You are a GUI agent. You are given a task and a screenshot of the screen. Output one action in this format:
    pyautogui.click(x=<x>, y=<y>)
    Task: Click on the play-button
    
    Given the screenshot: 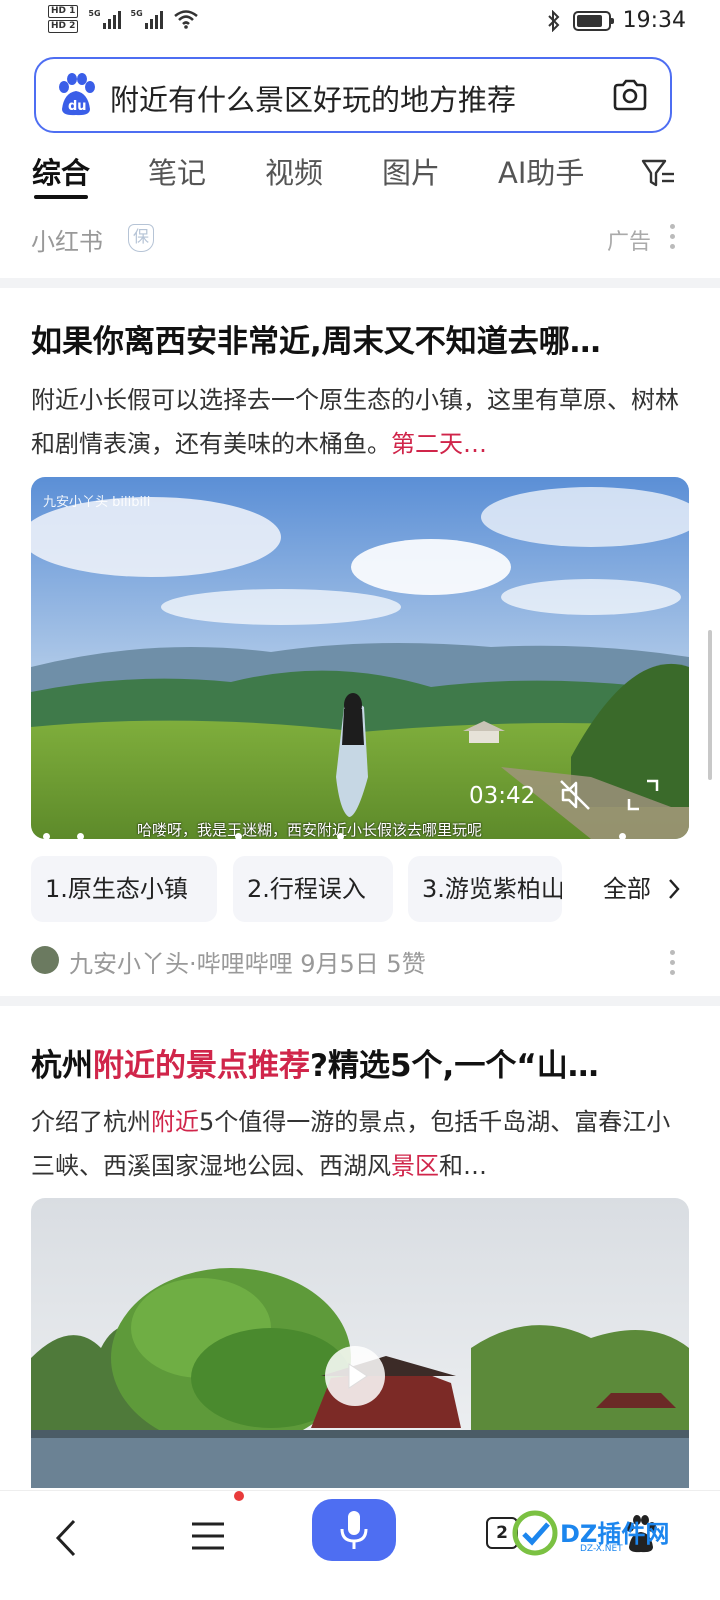 What is the action you would take?
    pyautogui.click(x=355, y=1376)
    